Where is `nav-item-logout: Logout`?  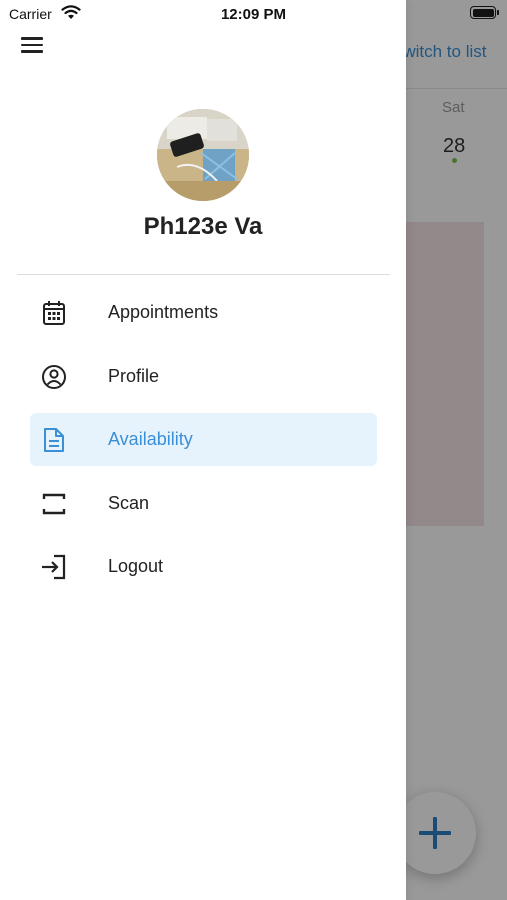 nav-item-logout: Logout is located at coordinates (203, 566).